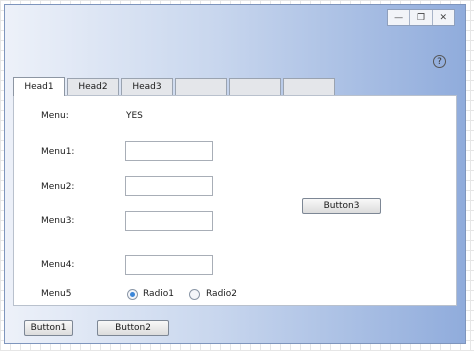  I want to click on menu-label: Menu:, so click(55, 116).